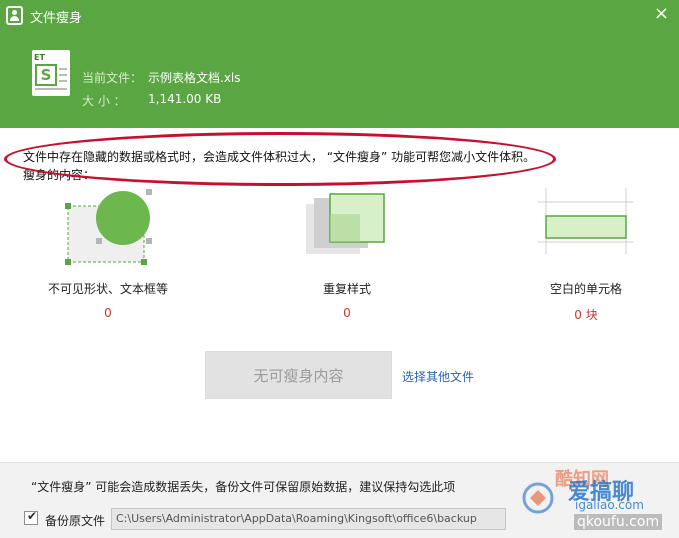 Image resolution: width=679 pixels, height=538 pixels. Describe the element at coordinates (108, 227) in the screenshot. I see `invisible-shapes-illustration` at that location.